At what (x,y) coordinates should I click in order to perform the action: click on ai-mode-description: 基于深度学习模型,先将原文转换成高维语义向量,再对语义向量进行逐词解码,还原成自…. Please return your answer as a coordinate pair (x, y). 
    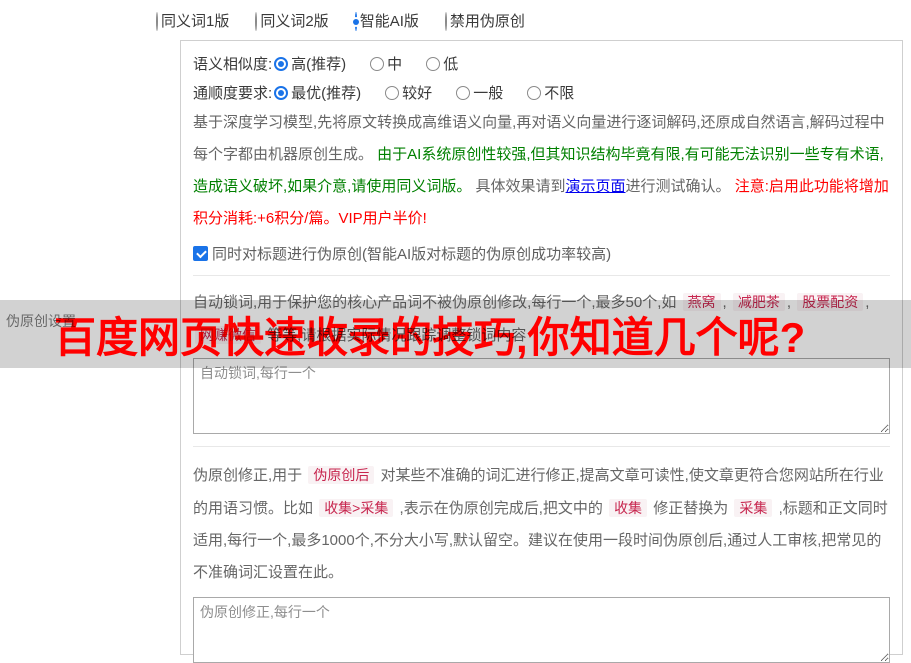
    Looking at the image, I should click on (541, 171).